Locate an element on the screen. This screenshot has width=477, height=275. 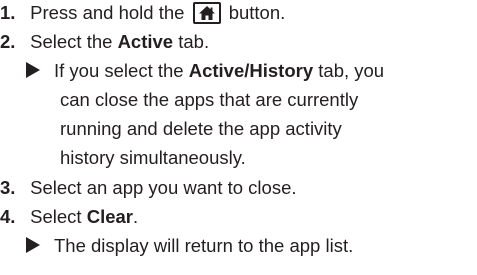
step-4-note-text: The display will return to the app list. is located at coordinates (204, 245).